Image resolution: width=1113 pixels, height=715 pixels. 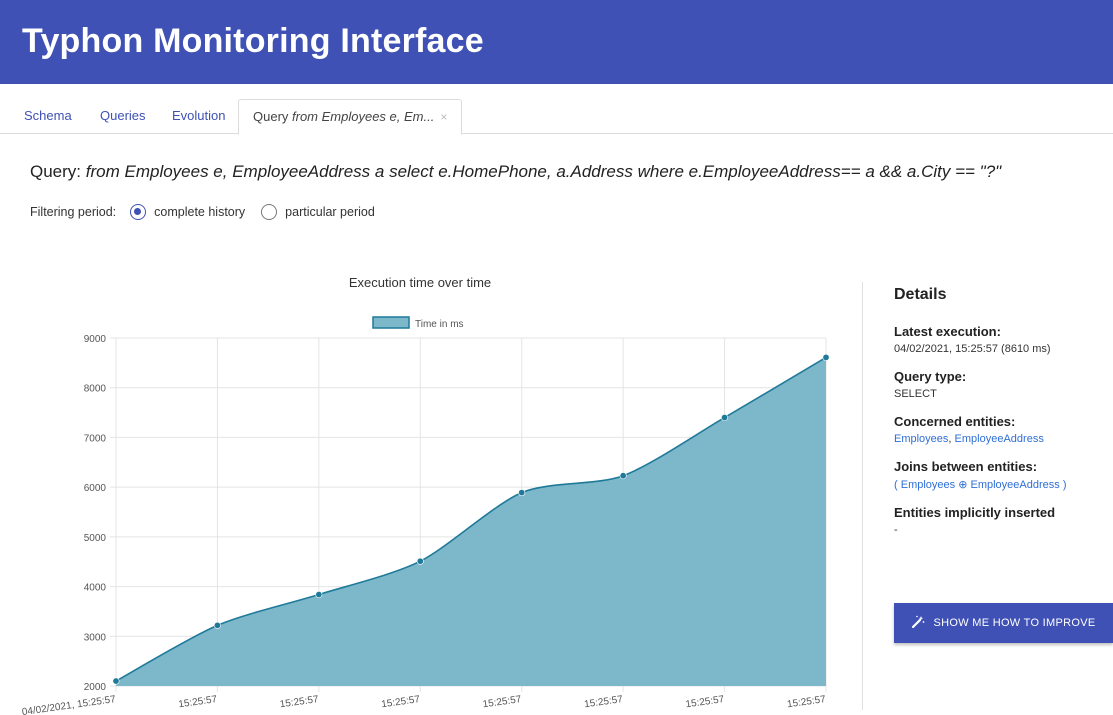 What do you see at coordinates (95, 588) in the screenshot?
I see `y-tick-label: 4000` at bounding box center [95, 588].